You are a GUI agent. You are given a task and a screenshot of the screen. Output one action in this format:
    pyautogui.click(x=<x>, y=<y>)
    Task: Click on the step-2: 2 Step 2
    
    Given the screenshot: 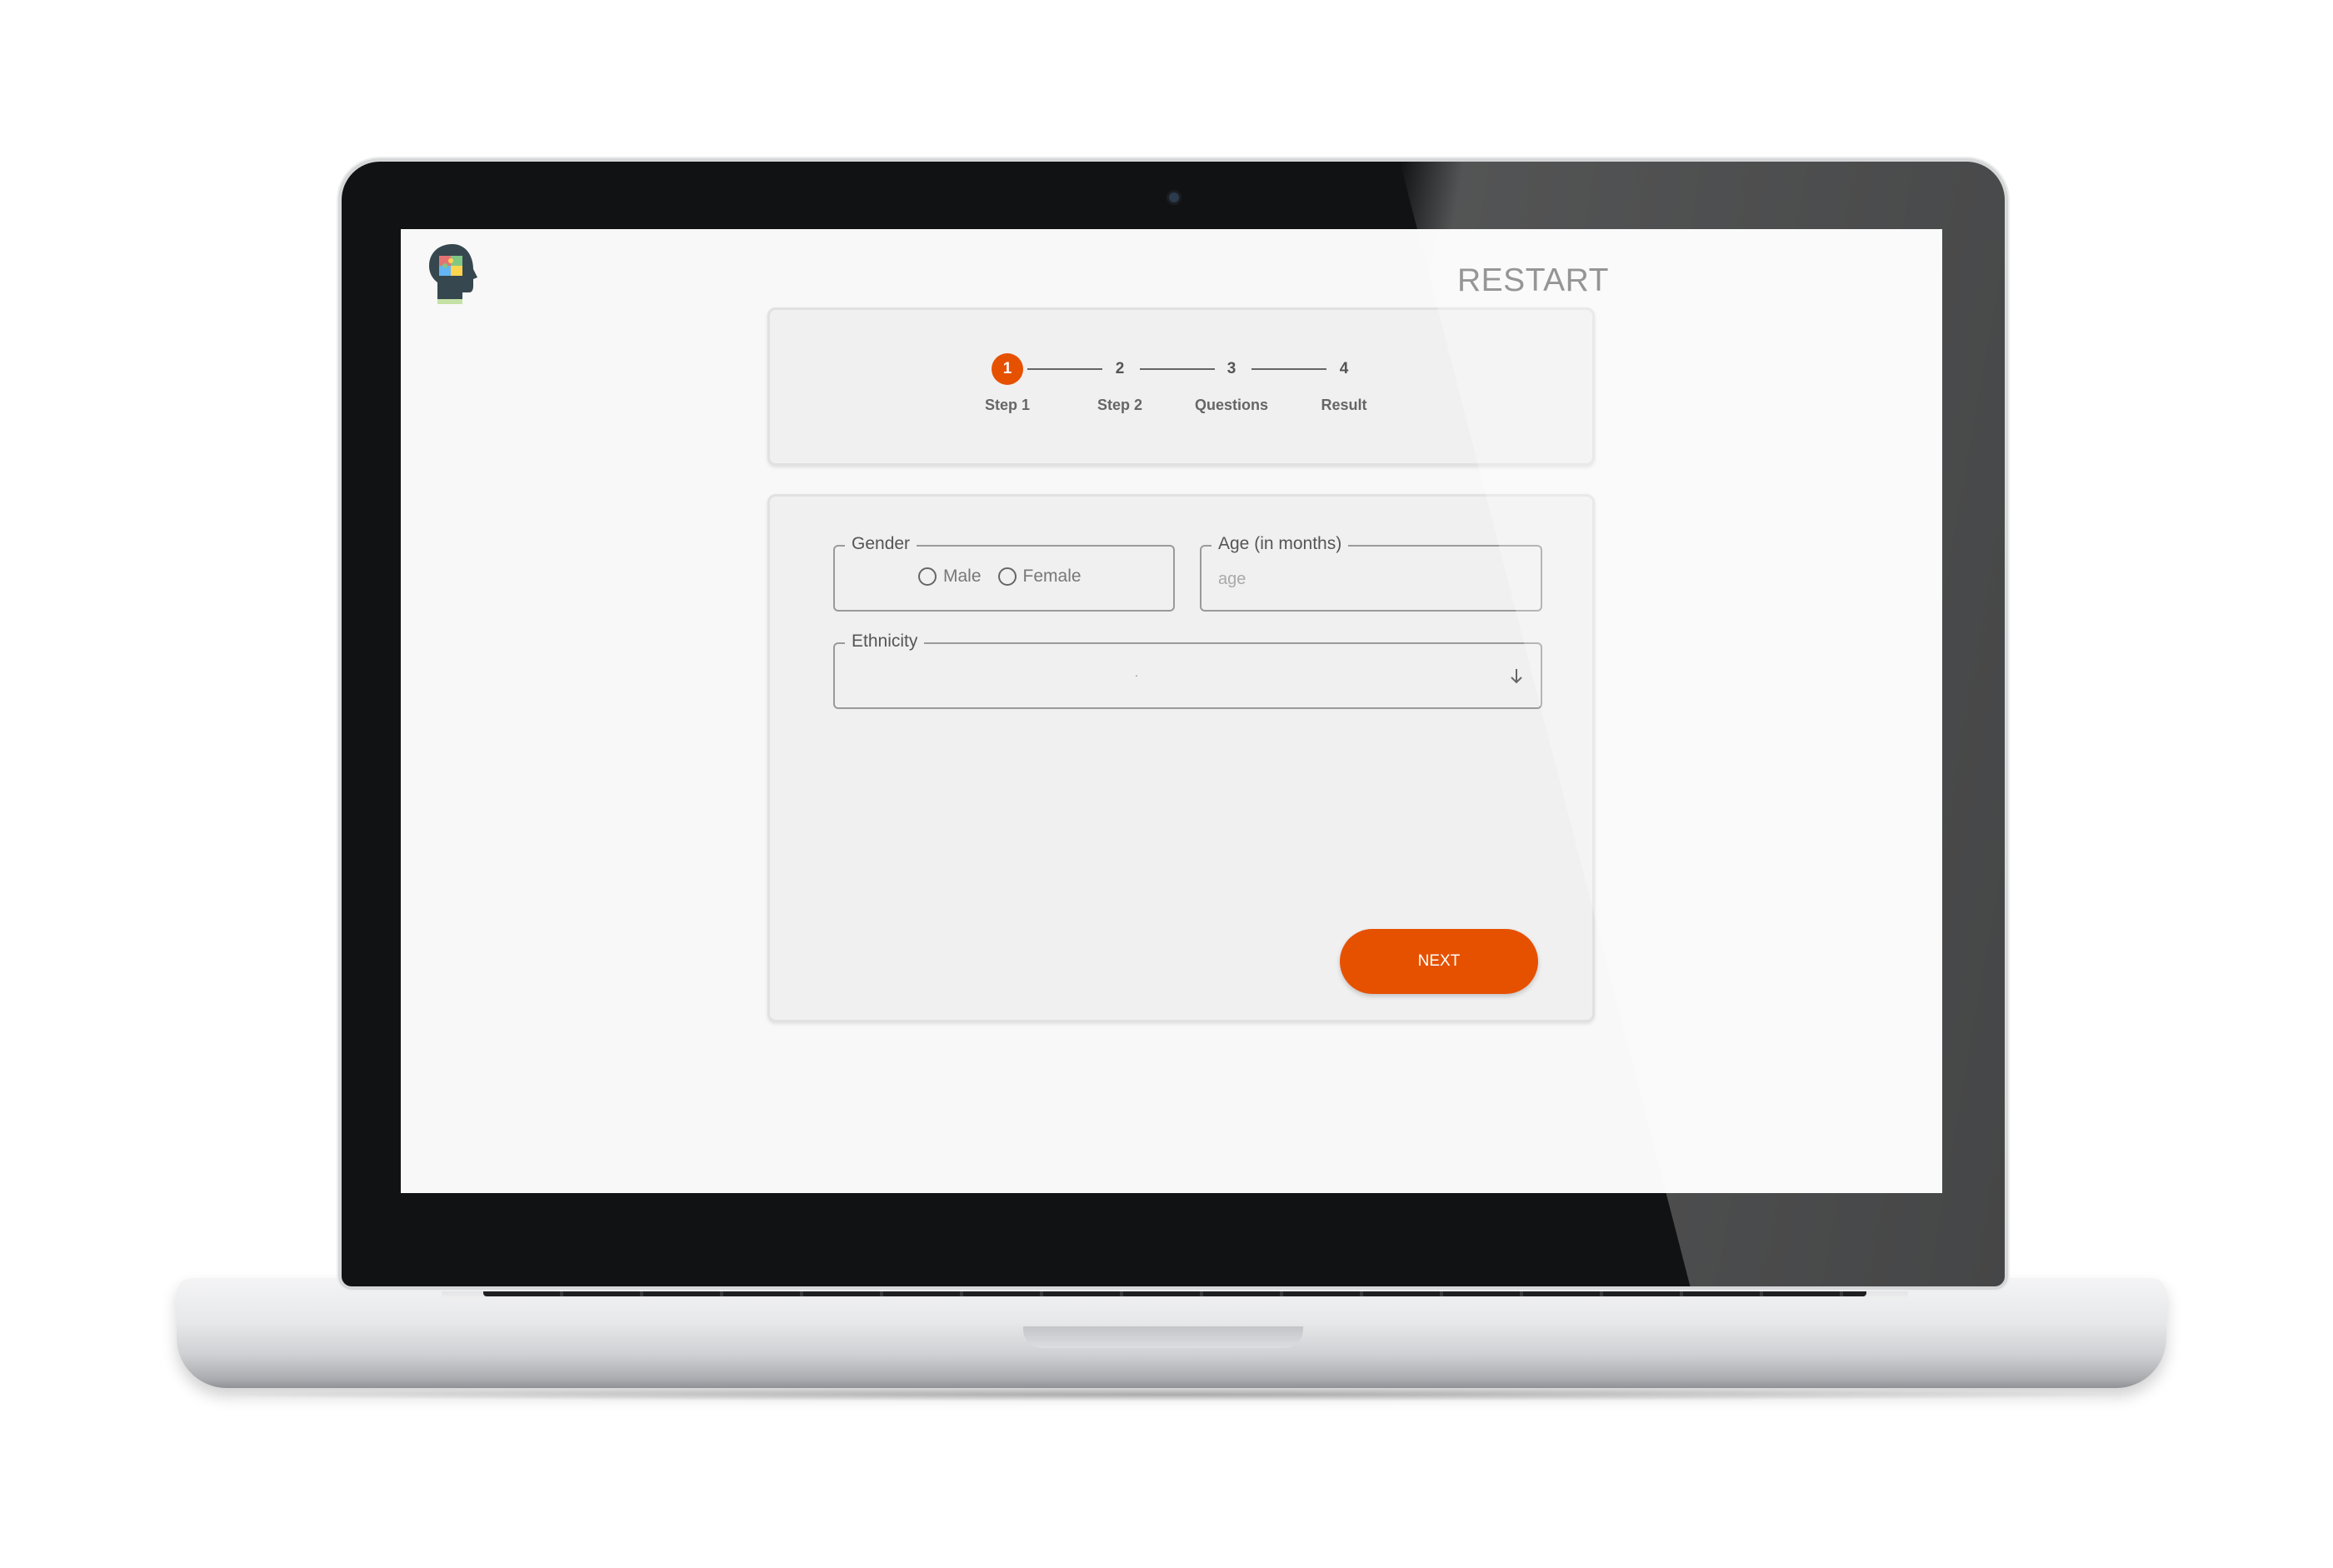 What is the action you would take?
    pyautogui.click(x=1120, y=383)
    